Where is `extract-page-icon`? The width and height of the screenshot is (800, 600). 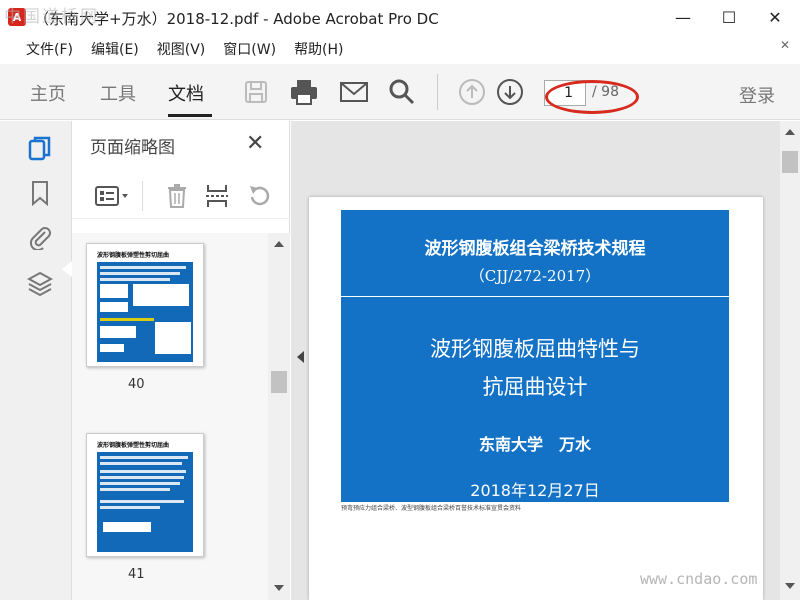
extract-page-icon is located at coordinates (217, 196).